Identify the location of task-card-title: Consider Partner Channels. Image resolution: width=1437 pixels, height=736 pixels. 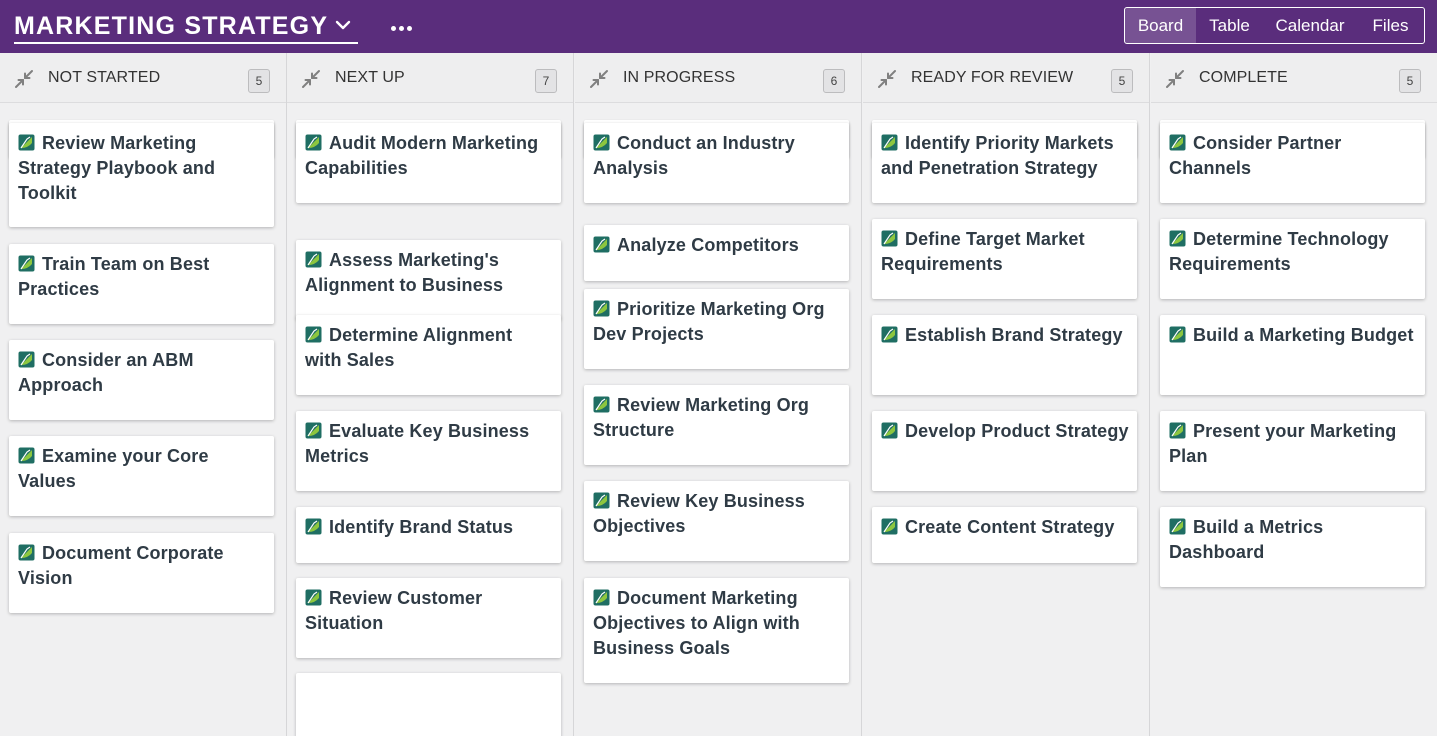
(1293, 156).